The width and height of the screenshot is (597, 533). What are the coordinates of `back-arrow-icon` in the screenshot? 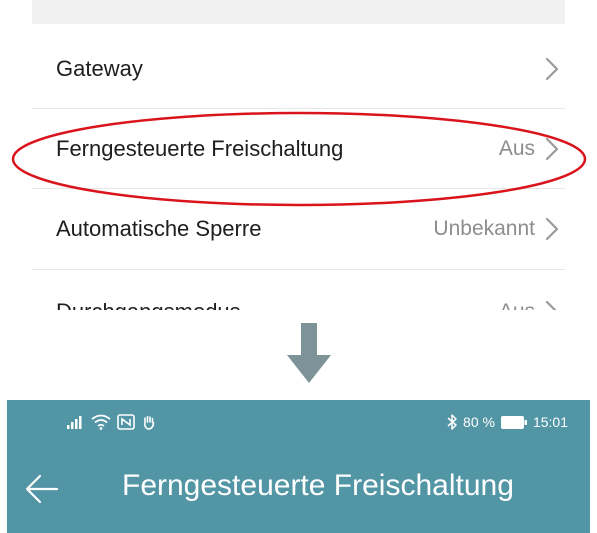 It's located at (42, 489).